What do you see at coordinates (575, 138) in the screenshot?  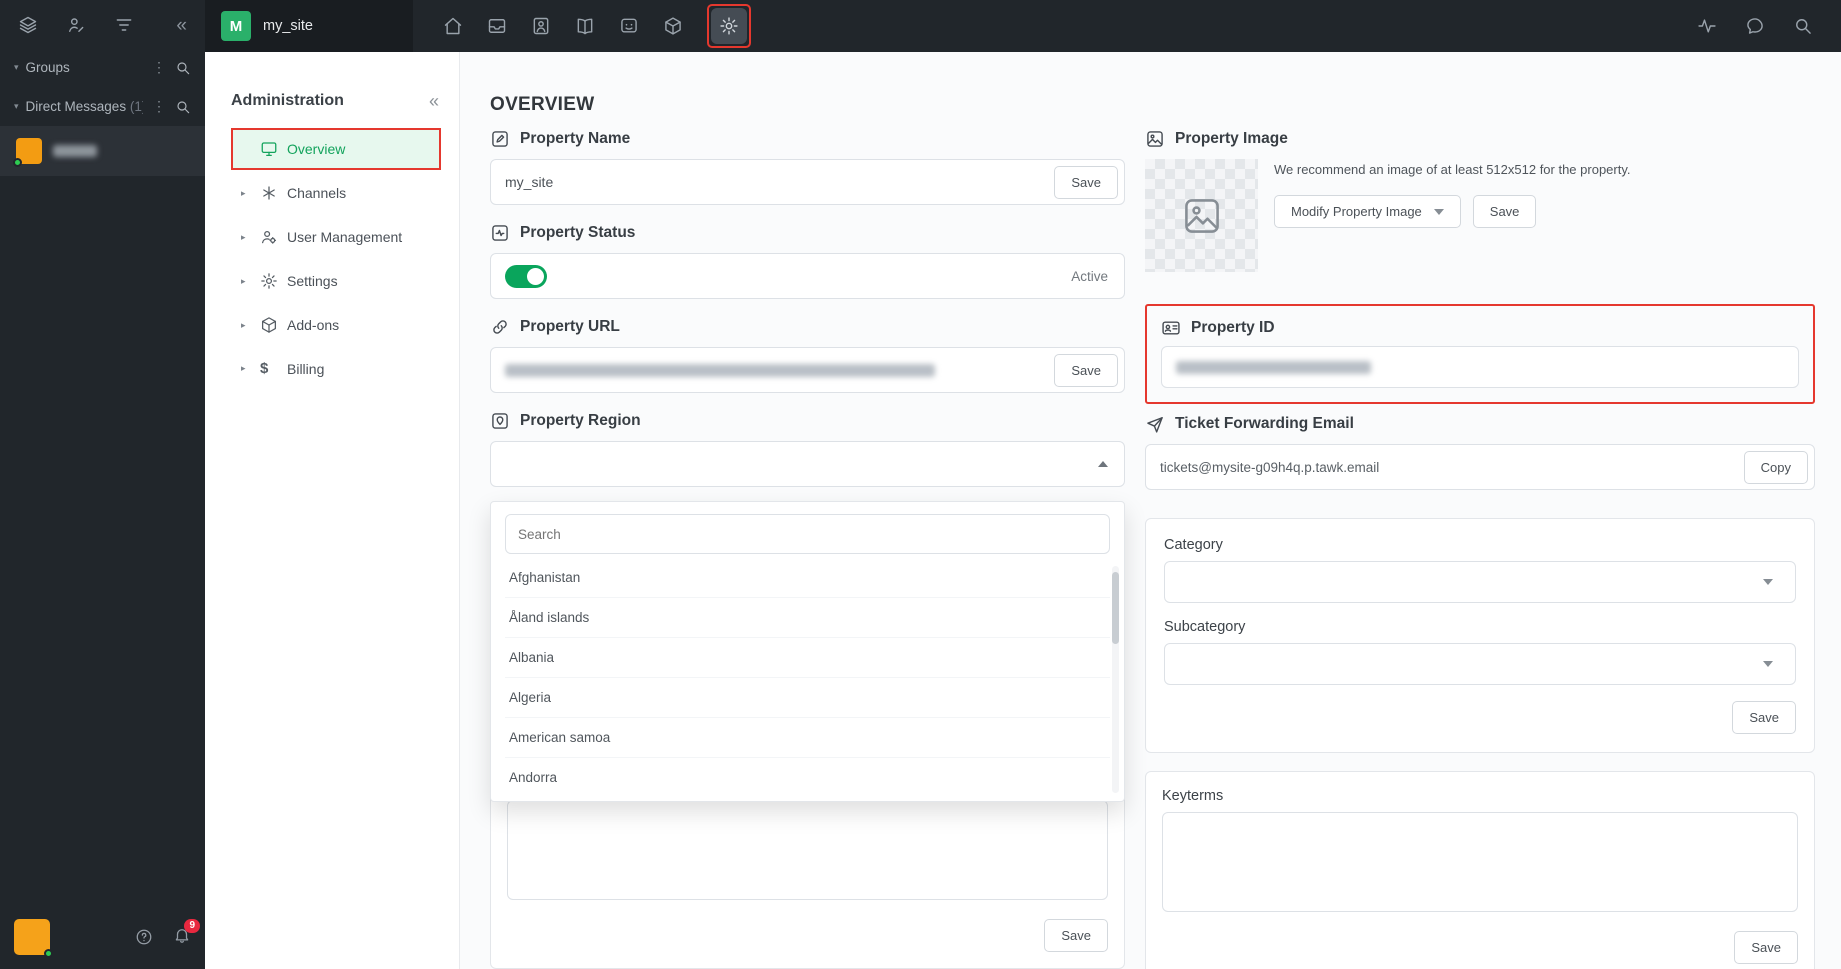 I see `property-name-heading: Property Name` at bounding box center [575, 138].